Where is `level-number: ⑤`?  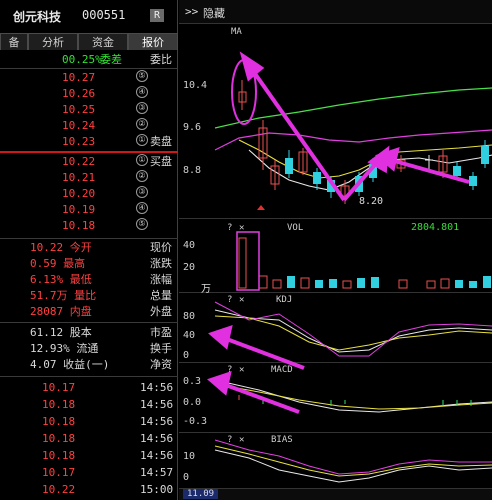 level-number: ⑤ is located at coordinates (142, 76).